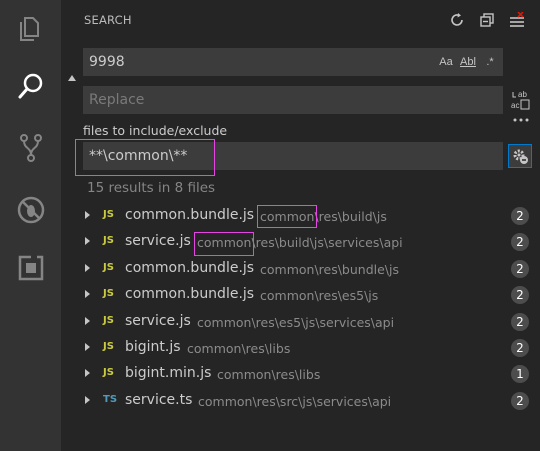 The height and width of the screenshot is (451, 540). What do you see at coordinates (30, 148) in the screenshot?
I see `source-control-icon` at bounding box center [30, 148].